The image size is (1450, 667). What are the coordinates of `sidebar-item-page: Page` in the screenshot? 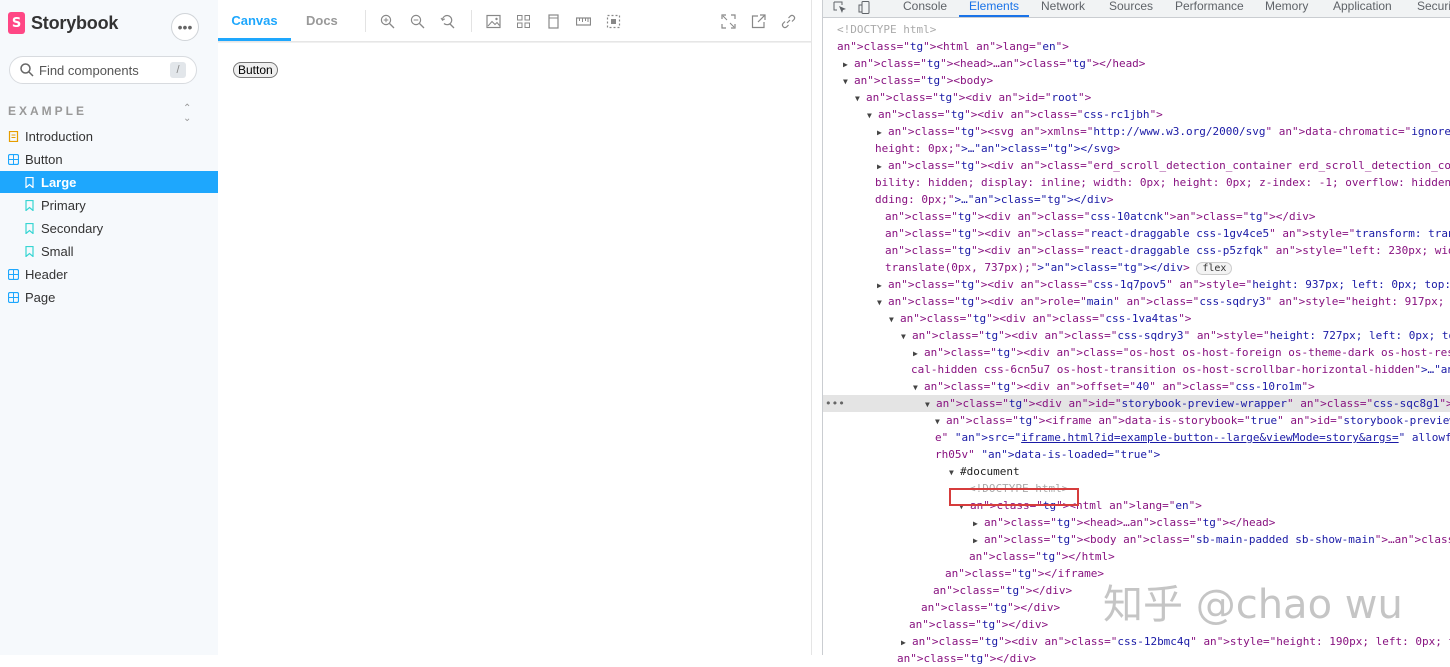 It's located at (113, 297).